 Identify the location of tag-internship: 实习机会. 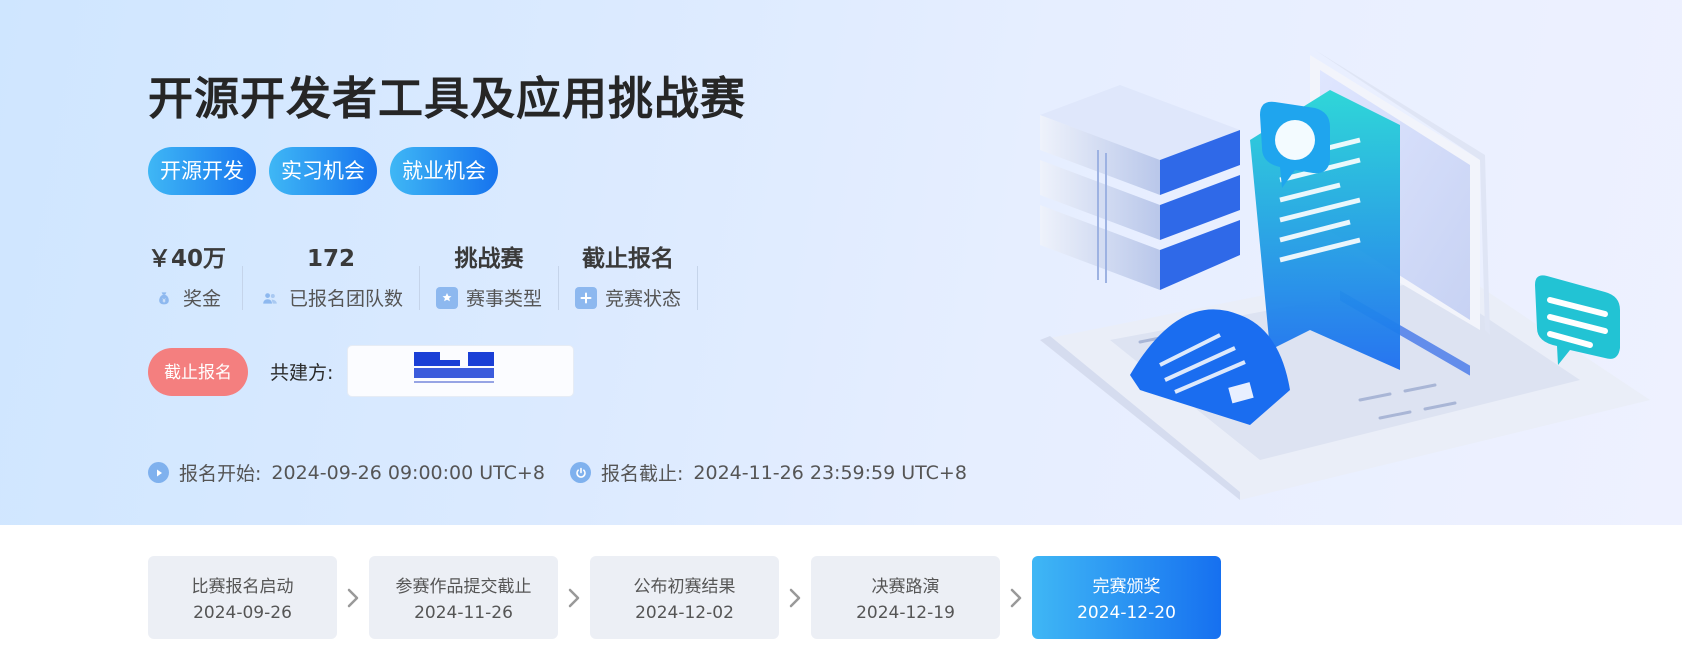
(323, 171).